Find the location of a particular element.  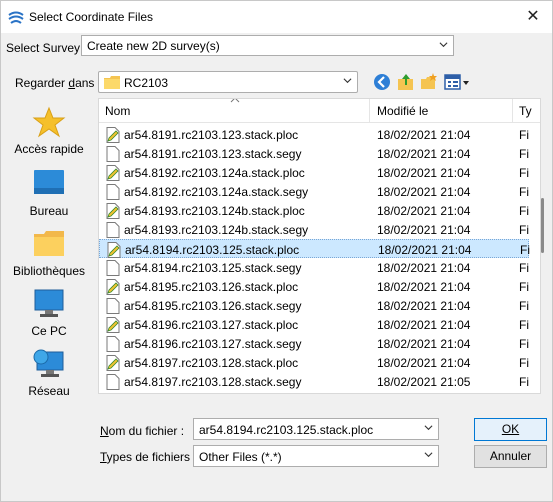

close-icon: ✕ is located at coordinates (533, 16).